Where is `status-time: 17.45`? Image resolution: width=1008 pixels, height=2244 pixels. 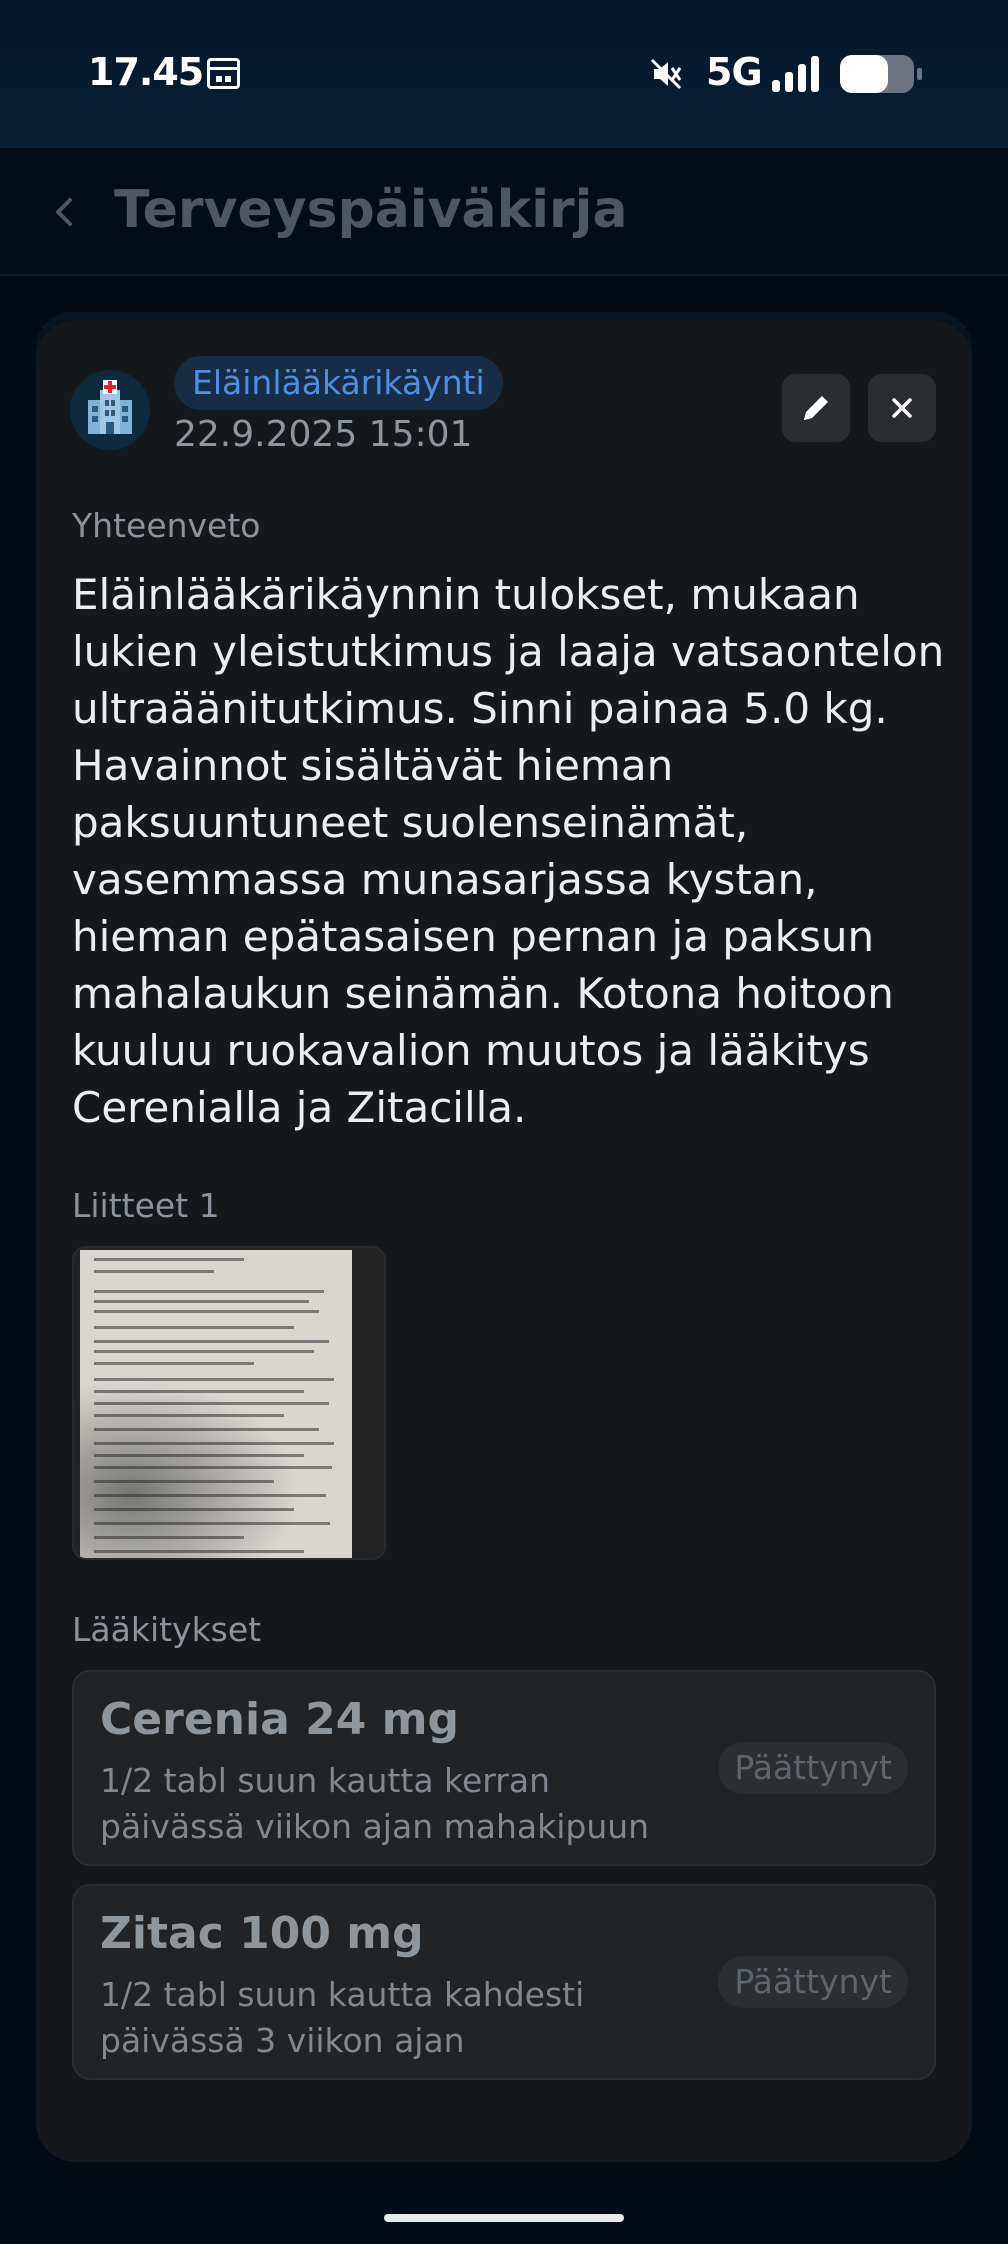
status-time: 17.45 is located at coordinates (146, 72).